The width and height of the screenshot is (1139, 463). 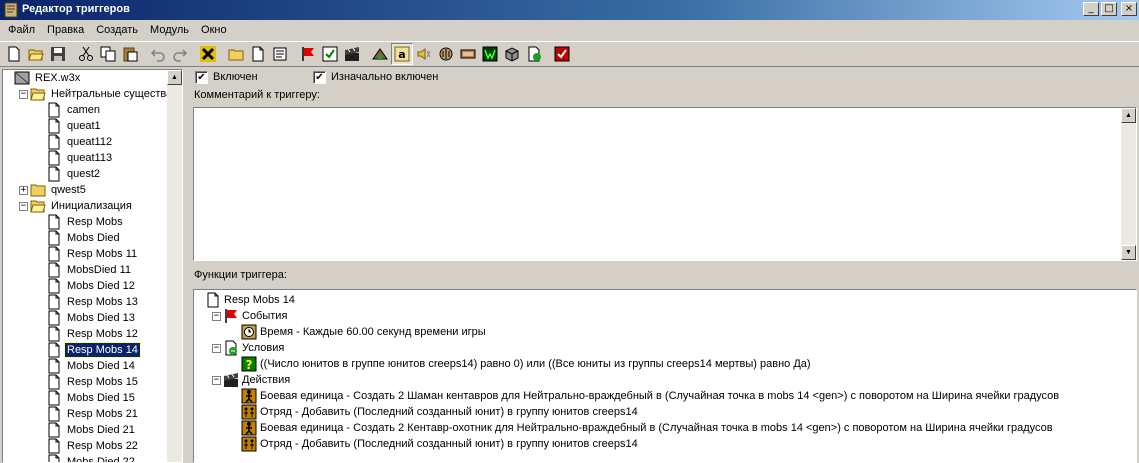 I want to click on terrain-editor-button, so click(x=380, y=54).